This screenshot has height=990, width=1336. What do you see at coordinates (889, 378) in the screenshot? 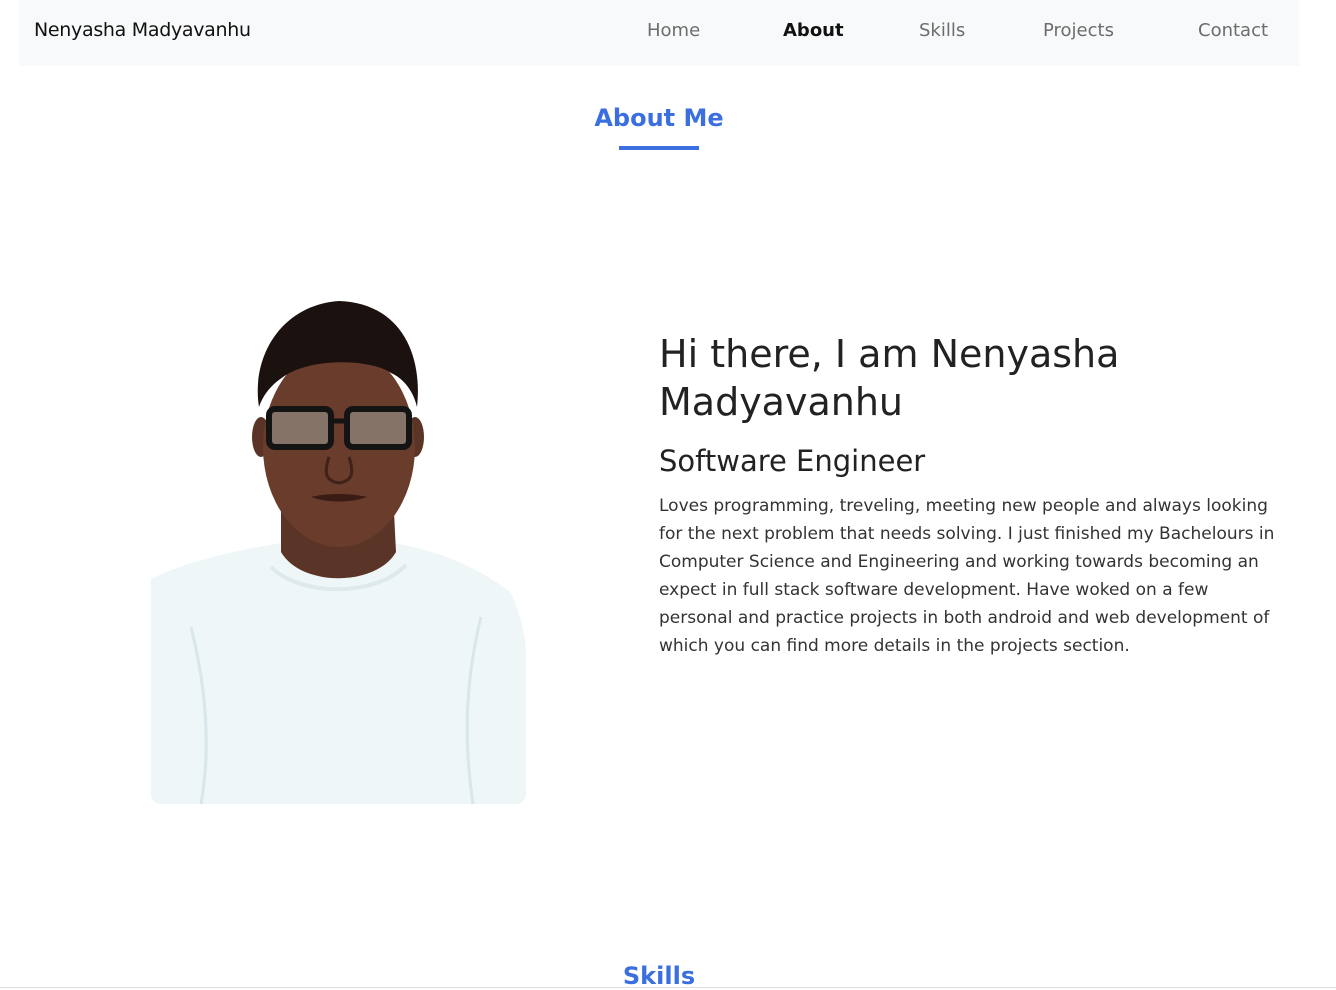
I see `about-greeting: Hi there, I am Nenyasha Madyavanhu` at bounding box center [889, 378].